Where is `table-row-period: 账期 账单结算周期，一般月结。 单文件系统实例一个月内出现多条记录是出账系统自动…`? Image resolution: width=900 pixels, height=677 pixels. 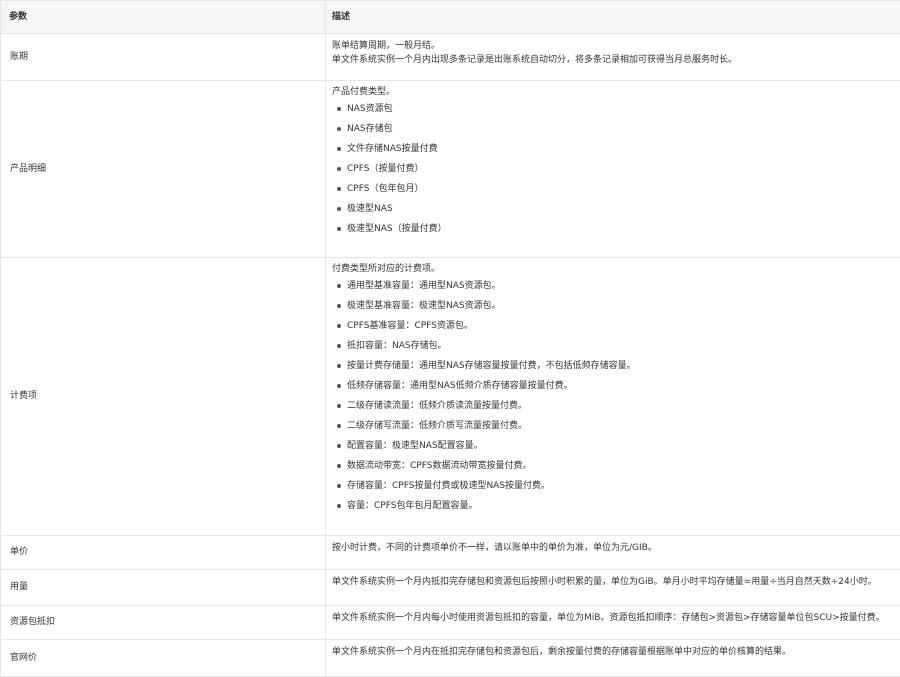
table-row-period: 账期 账单结算周期，一般月结。 单文件系统实例一个月内出现多条记录是出账系统自动… is located at coordinates (450, 57).